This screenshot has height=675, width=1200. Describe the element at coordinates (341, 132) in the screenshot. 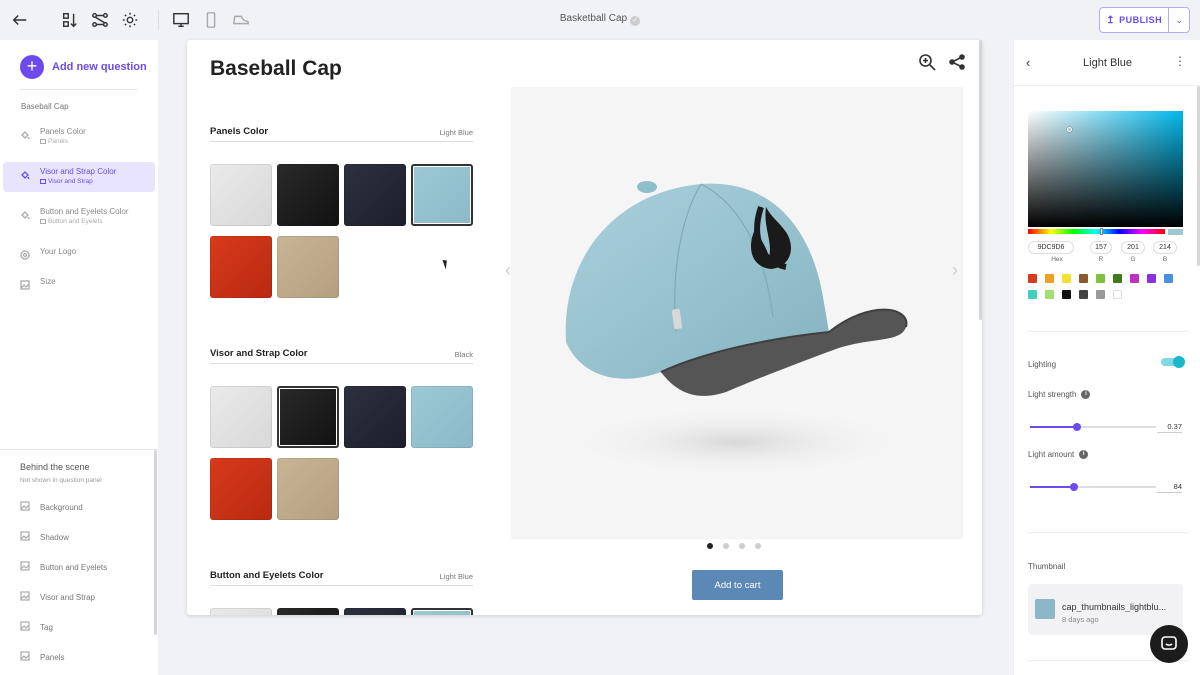

I see `question-panels-color: Panels Color Light Blue` at that location.